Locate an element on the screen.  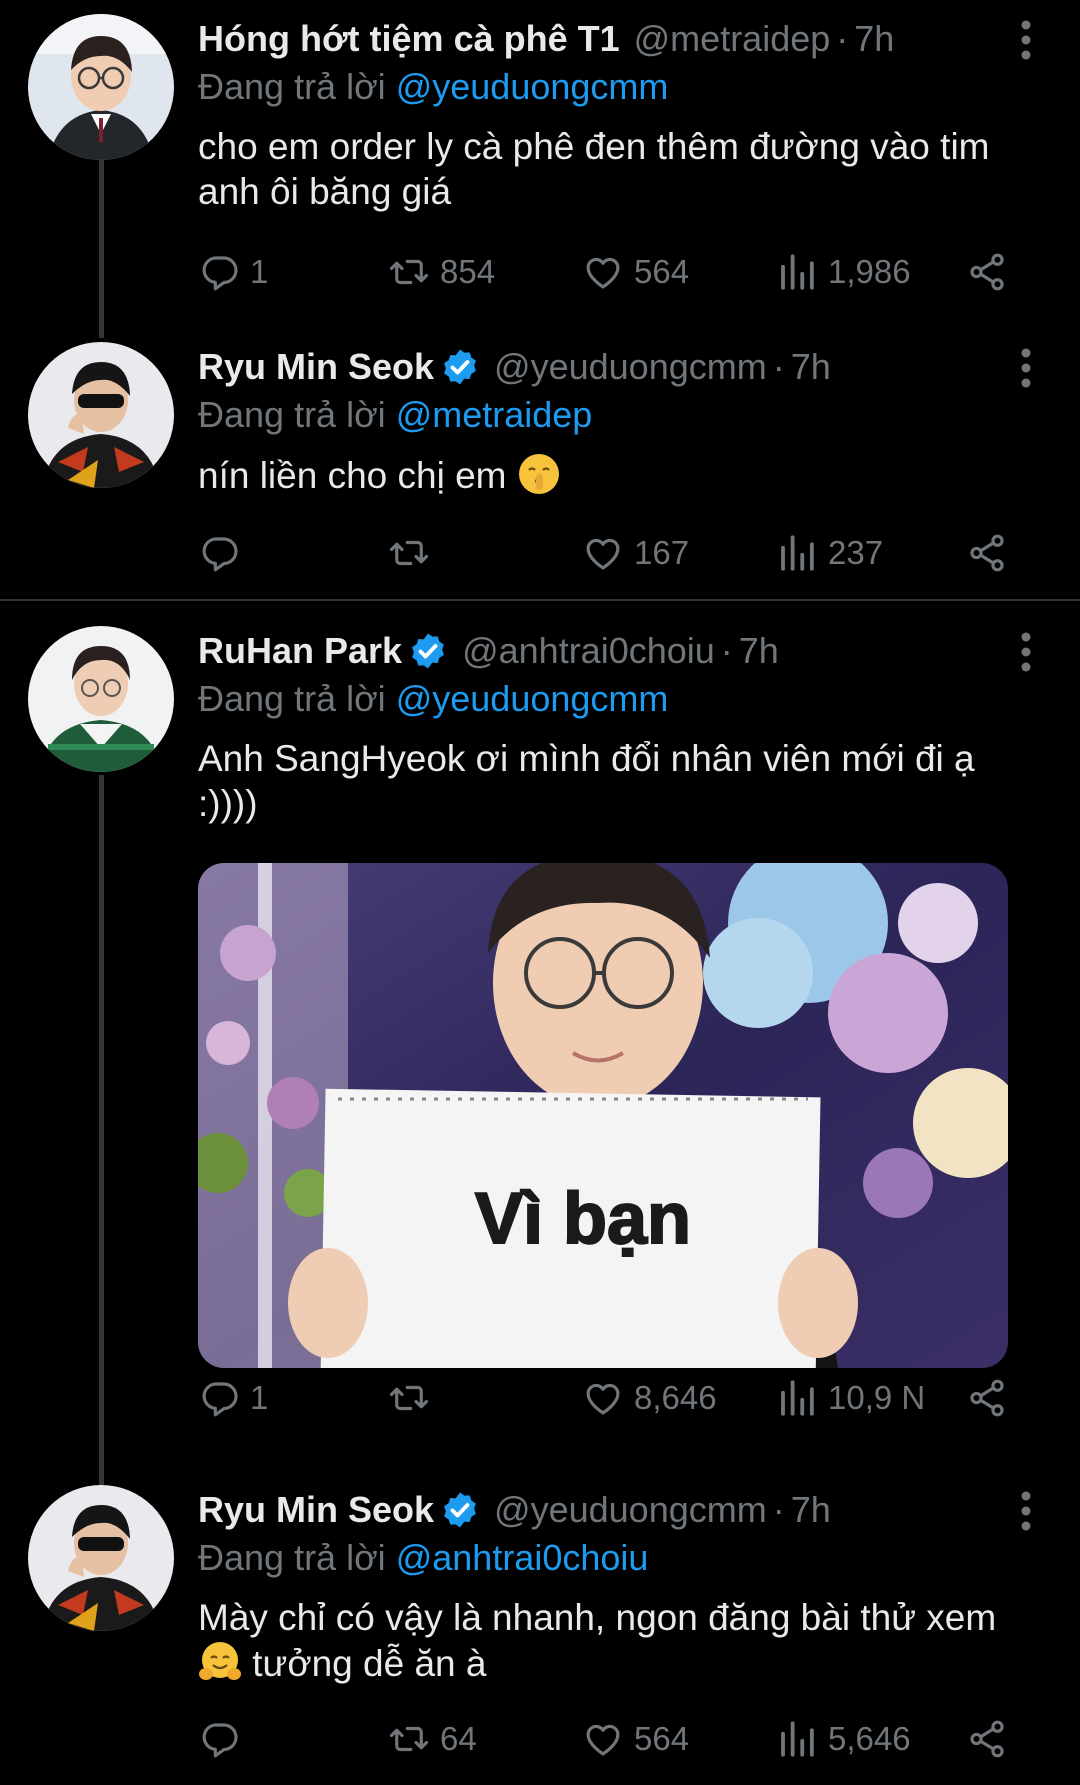
retweet-button: 854 is located at coordinates (441, 272).